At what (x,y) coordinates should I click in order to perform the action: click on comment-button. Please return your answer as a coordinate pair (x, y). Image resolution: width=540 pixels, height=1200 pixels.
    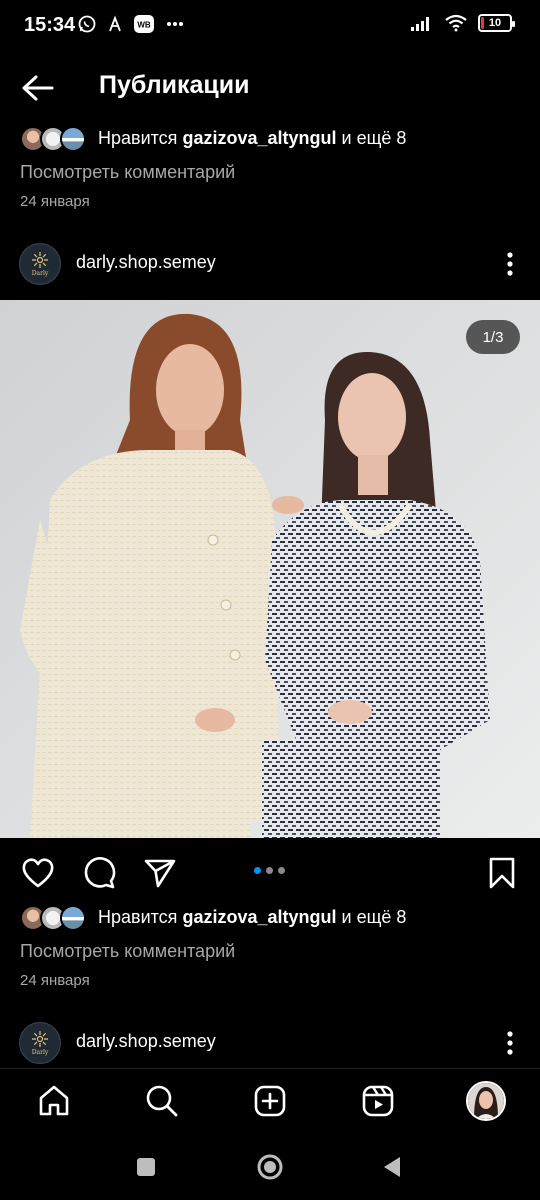
    Looking at the image, I should click on (99, 873).